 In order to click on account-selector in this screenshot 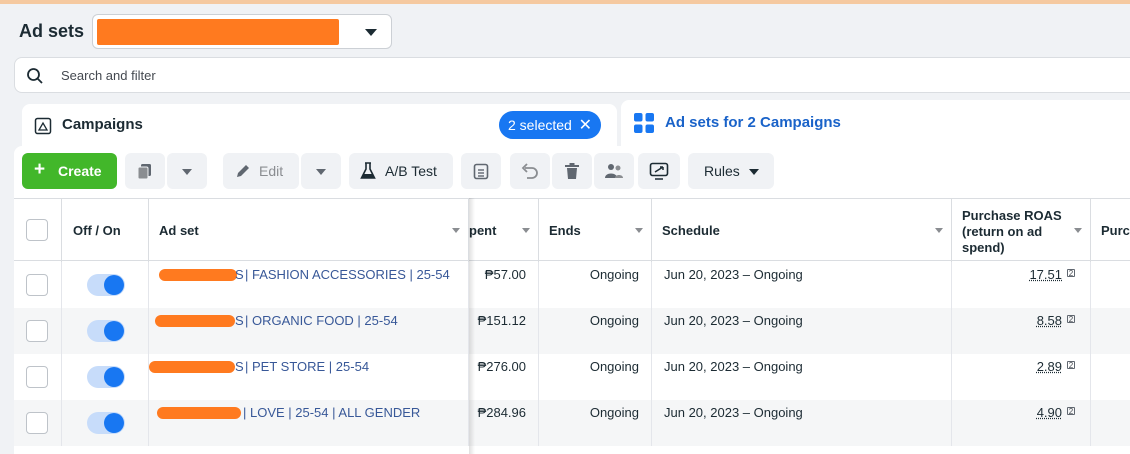, I will do `click(242, 31)`.